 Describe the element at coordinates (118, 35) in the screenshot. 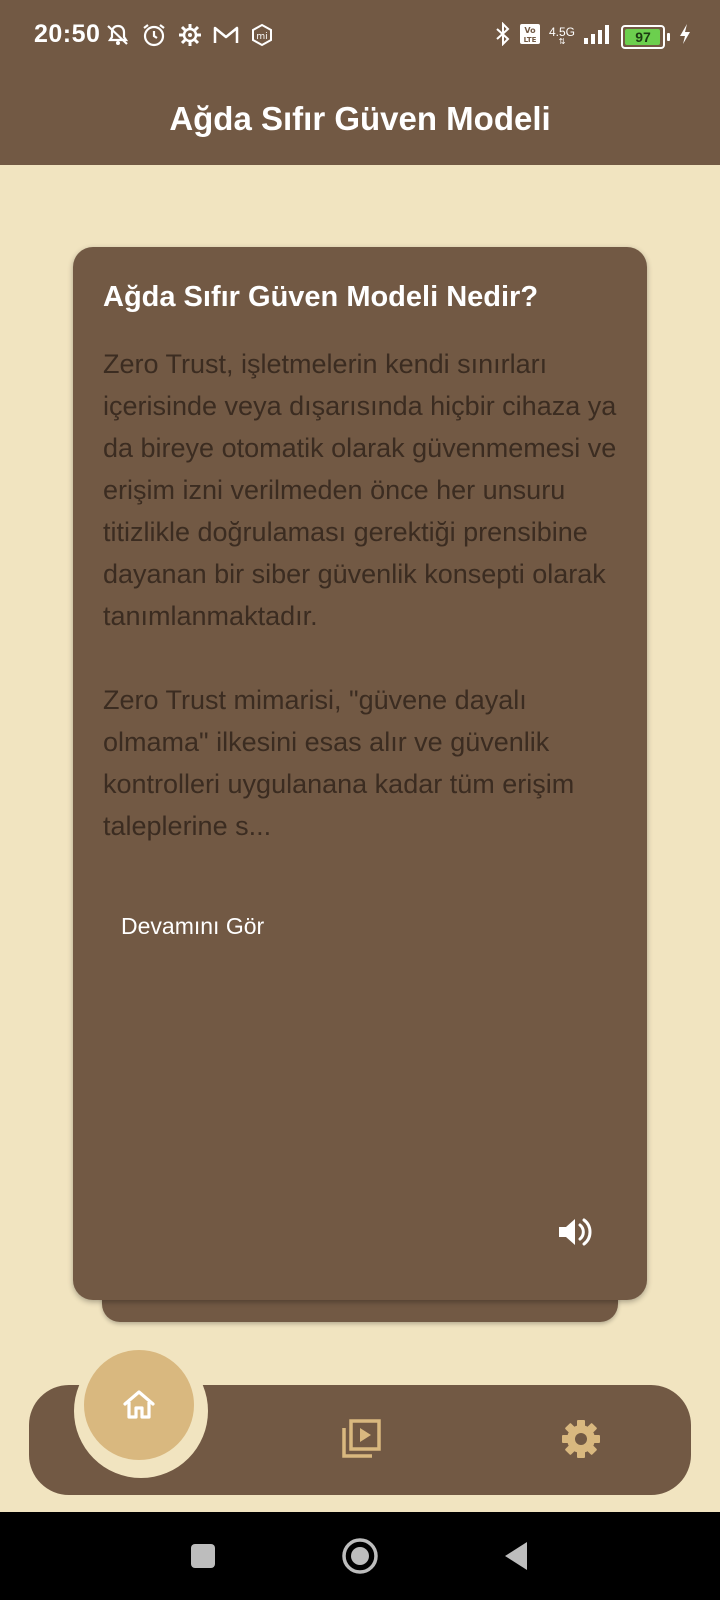

I see `mute-icon` at that location.